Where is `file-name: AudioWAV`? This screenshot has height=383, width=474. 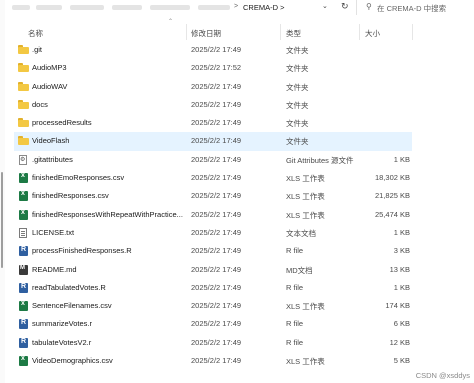 file-name: AudioWAV is located at coordinates (50, 86).